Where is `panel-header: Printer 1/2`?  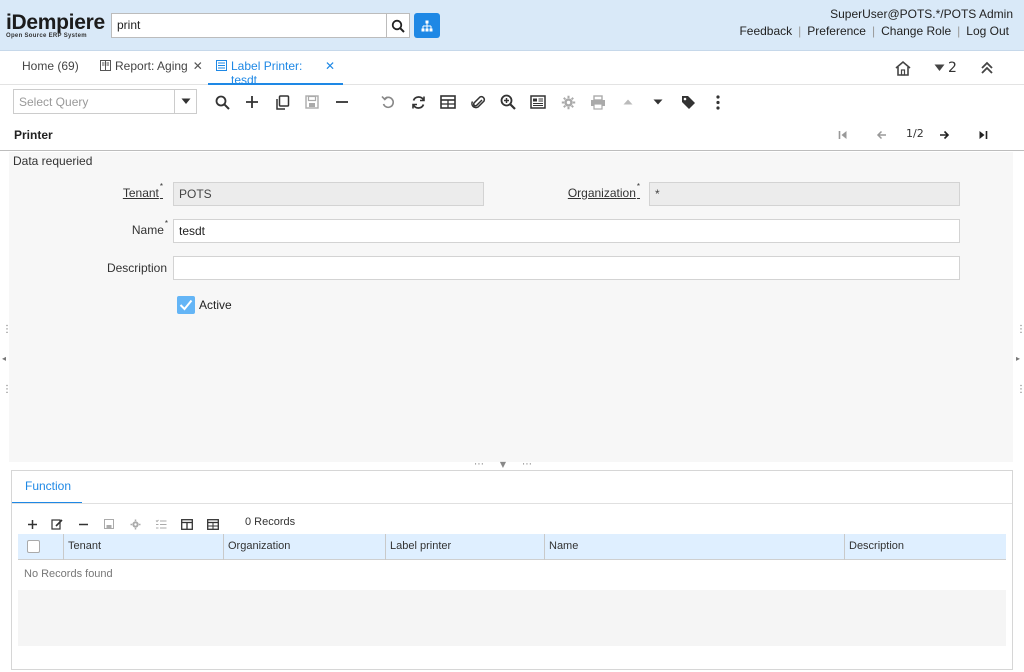 panel-header: Printer 1/2 is located at coordinates (512, 136).